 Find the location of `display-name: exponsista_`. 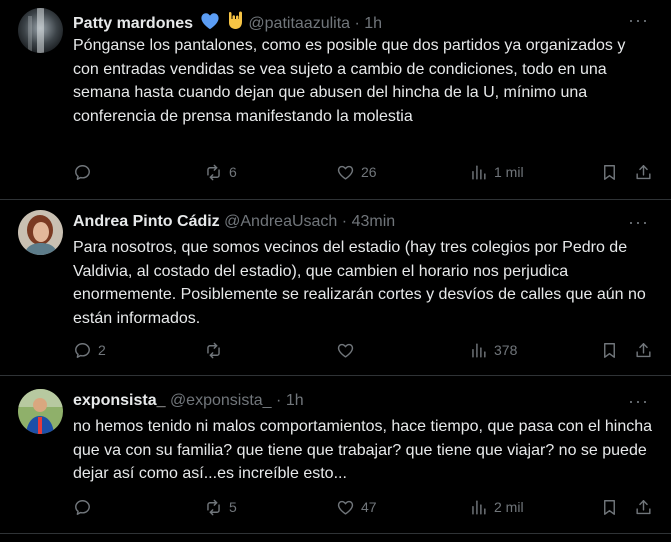

display-name: exponsista_ is located at coordinates (119, 400).